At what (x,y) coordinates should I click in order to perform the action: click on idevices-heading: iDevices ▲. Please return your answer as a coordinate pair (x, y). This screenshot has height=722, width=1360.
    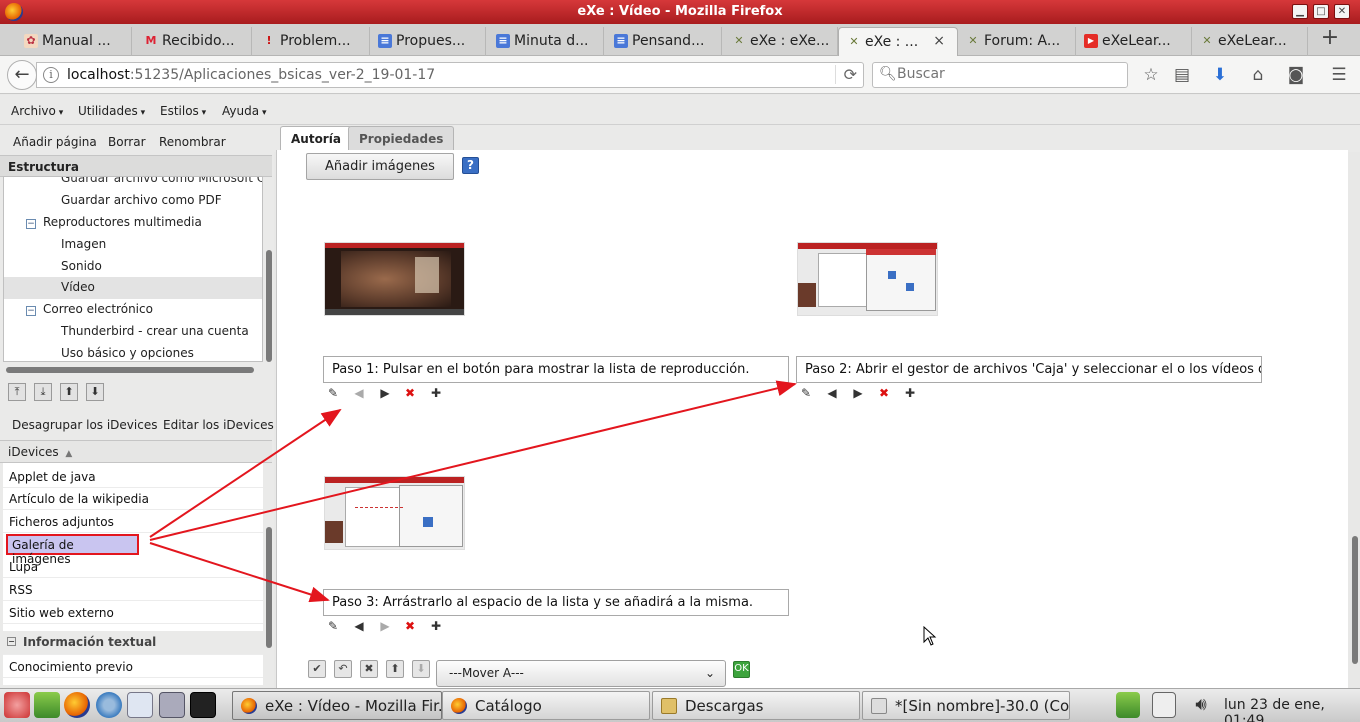
    Looking at the image, I should click on (136, 451).